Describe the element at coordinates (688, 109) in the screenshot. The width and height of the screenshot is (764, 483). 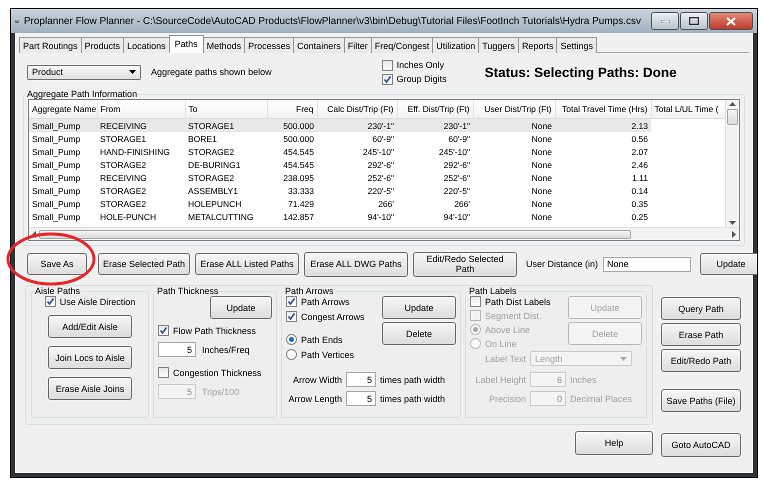
I see `column-header: Total L/UL Time (` at that location.